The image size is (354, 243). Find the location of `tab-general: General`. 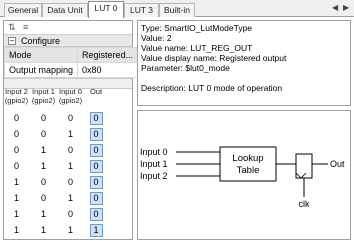

tab-general: General is located at coordinates (23, 10).